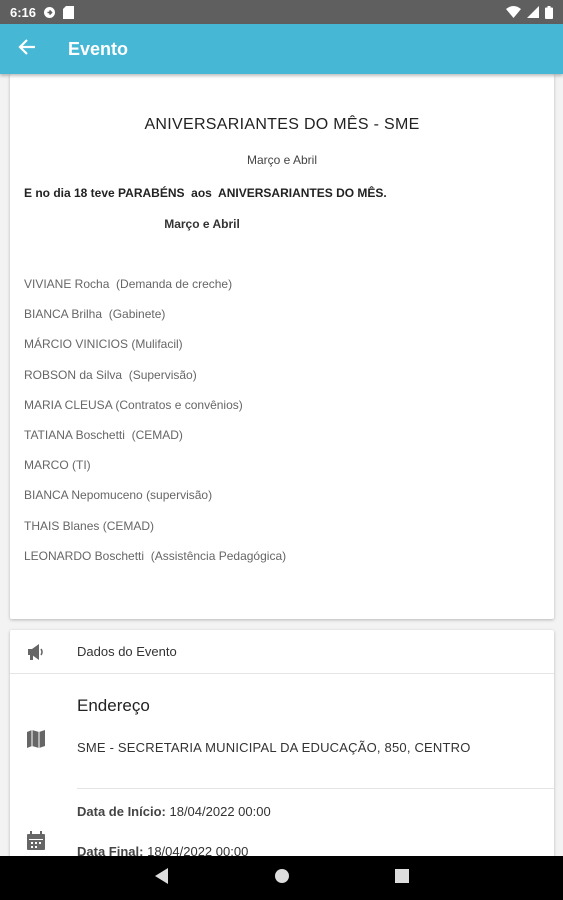 The height and width of the screenshot is (900, 563). What do you see at coordinates (69, 12) in the screenshot?
I see `sd-card-icon` at bounding box center [69, 12].